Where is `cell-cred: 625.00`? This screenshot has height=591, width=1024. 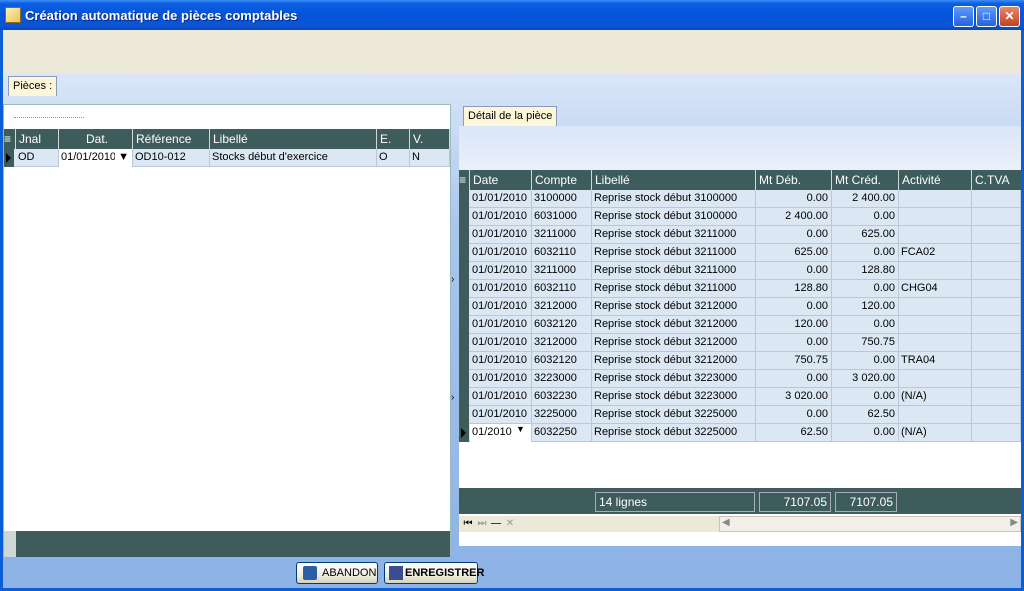 cell-cred: 625.00 is located at coordinates (865, 235).